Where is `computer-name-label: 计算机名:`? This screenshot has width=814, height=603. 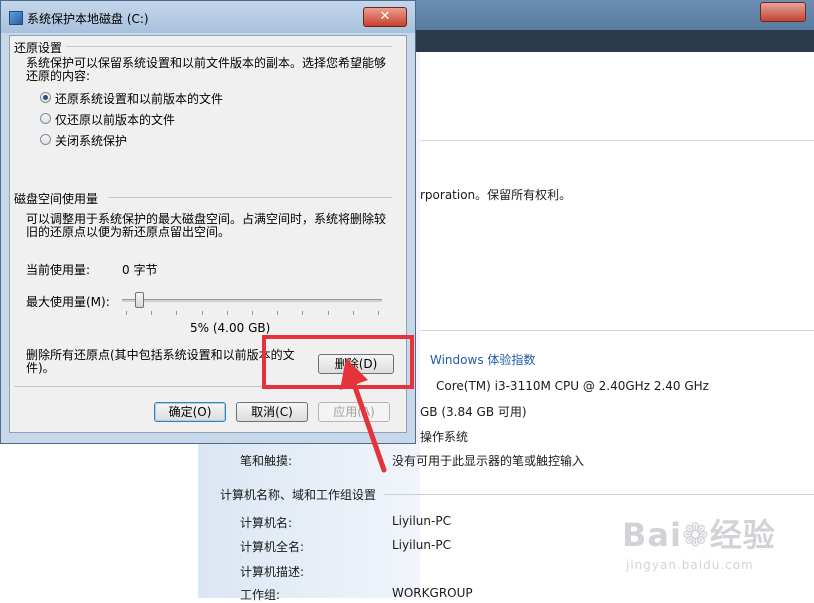 computer-name-label: 计算机名: is located at coordinates (266, 523).